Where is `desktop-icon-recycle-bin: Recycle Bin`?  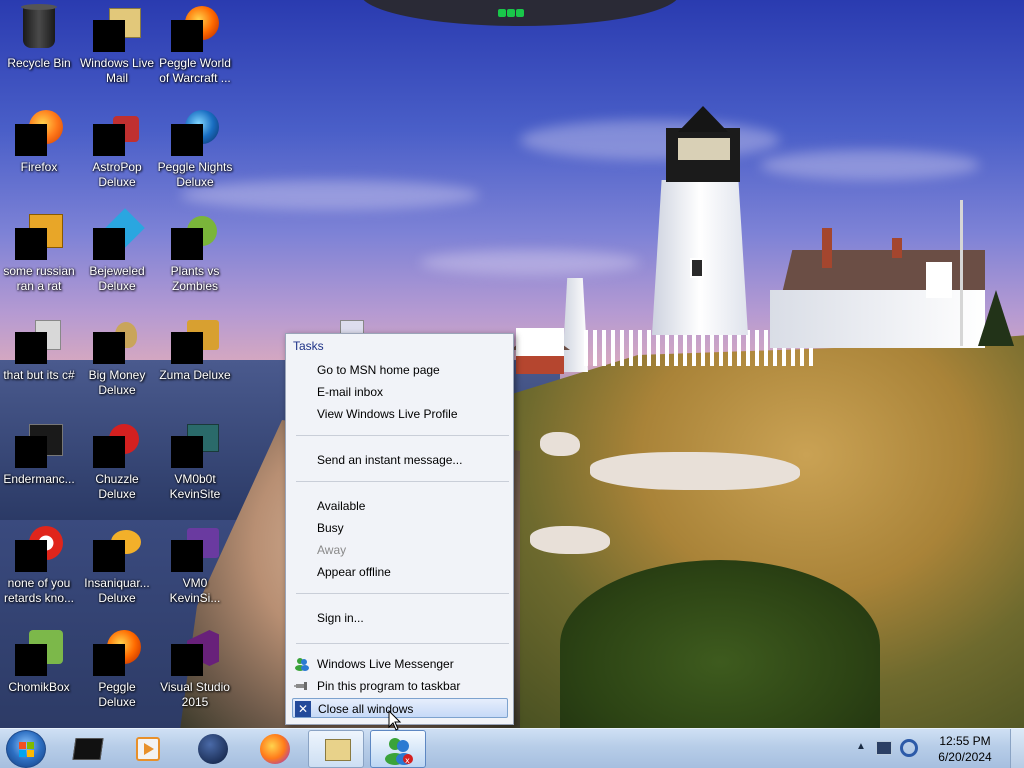 desktop-icon-recycle-bin: Recycle Bin is located at coordinates (39, 37).